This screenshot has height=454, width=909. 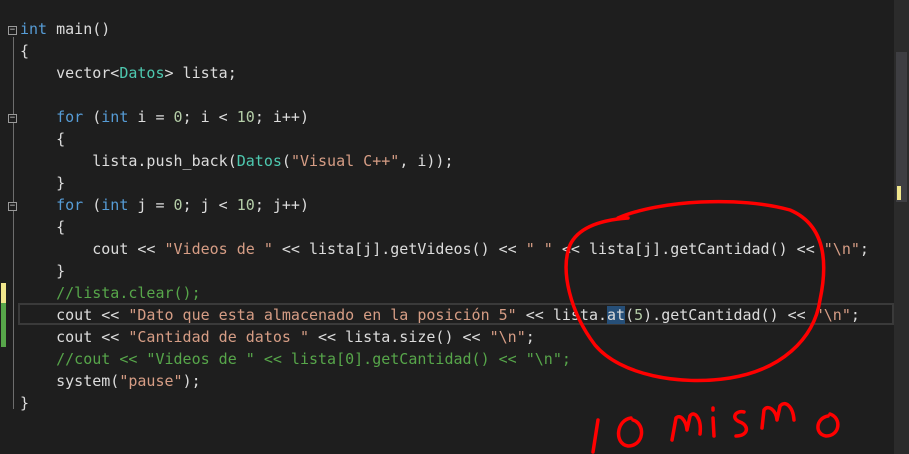 What do you see at coordinates (695, 291) in the screenshot?
I see `annotation-circle` at bounding box center [695, 291].